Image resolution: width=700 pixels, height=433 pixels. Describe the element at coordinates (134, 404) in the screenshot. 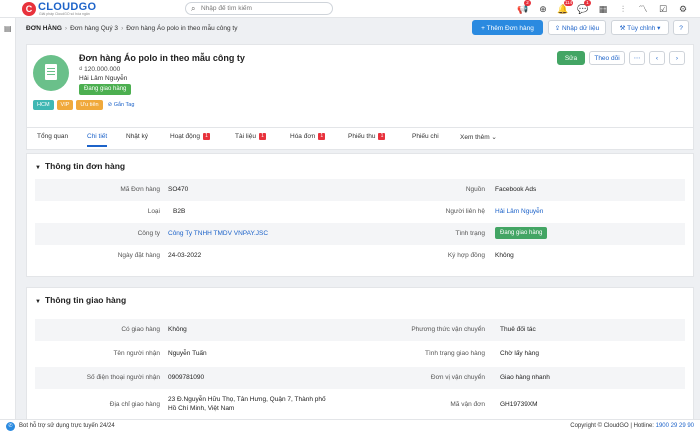

I see `field-label: Địa chỉ giao hàng` at that location.